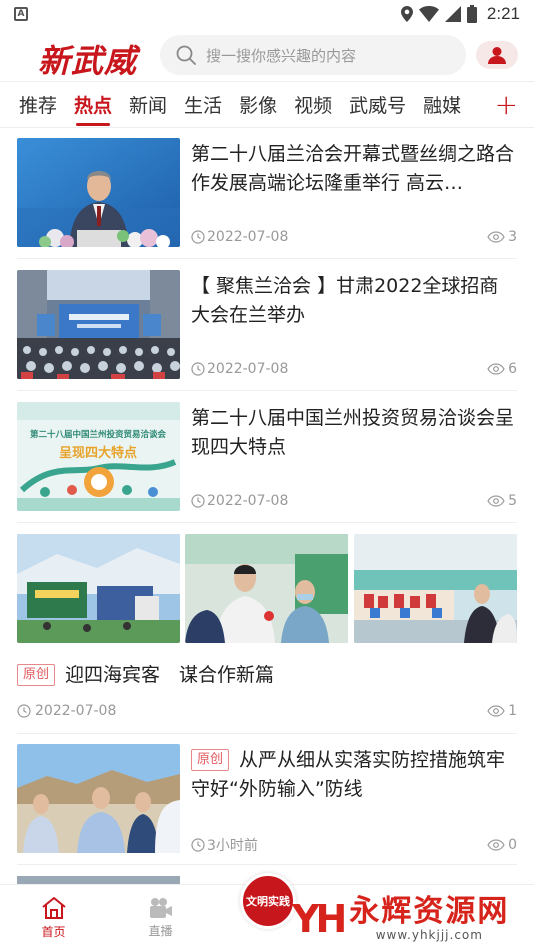  I want to click on tab-hot: 热点, so click(93, 108).